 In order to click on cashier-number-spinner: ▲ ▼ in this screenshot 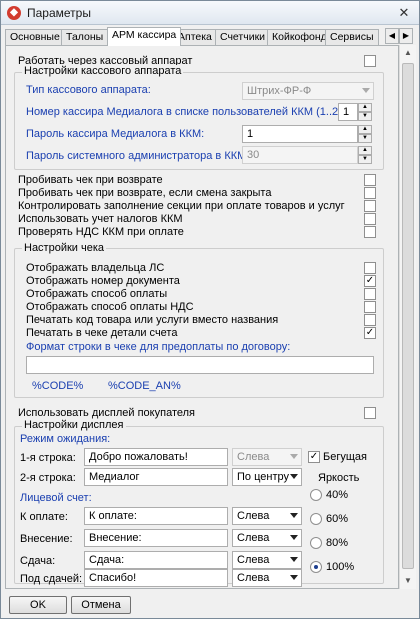, I will do `click(365, 112)`.